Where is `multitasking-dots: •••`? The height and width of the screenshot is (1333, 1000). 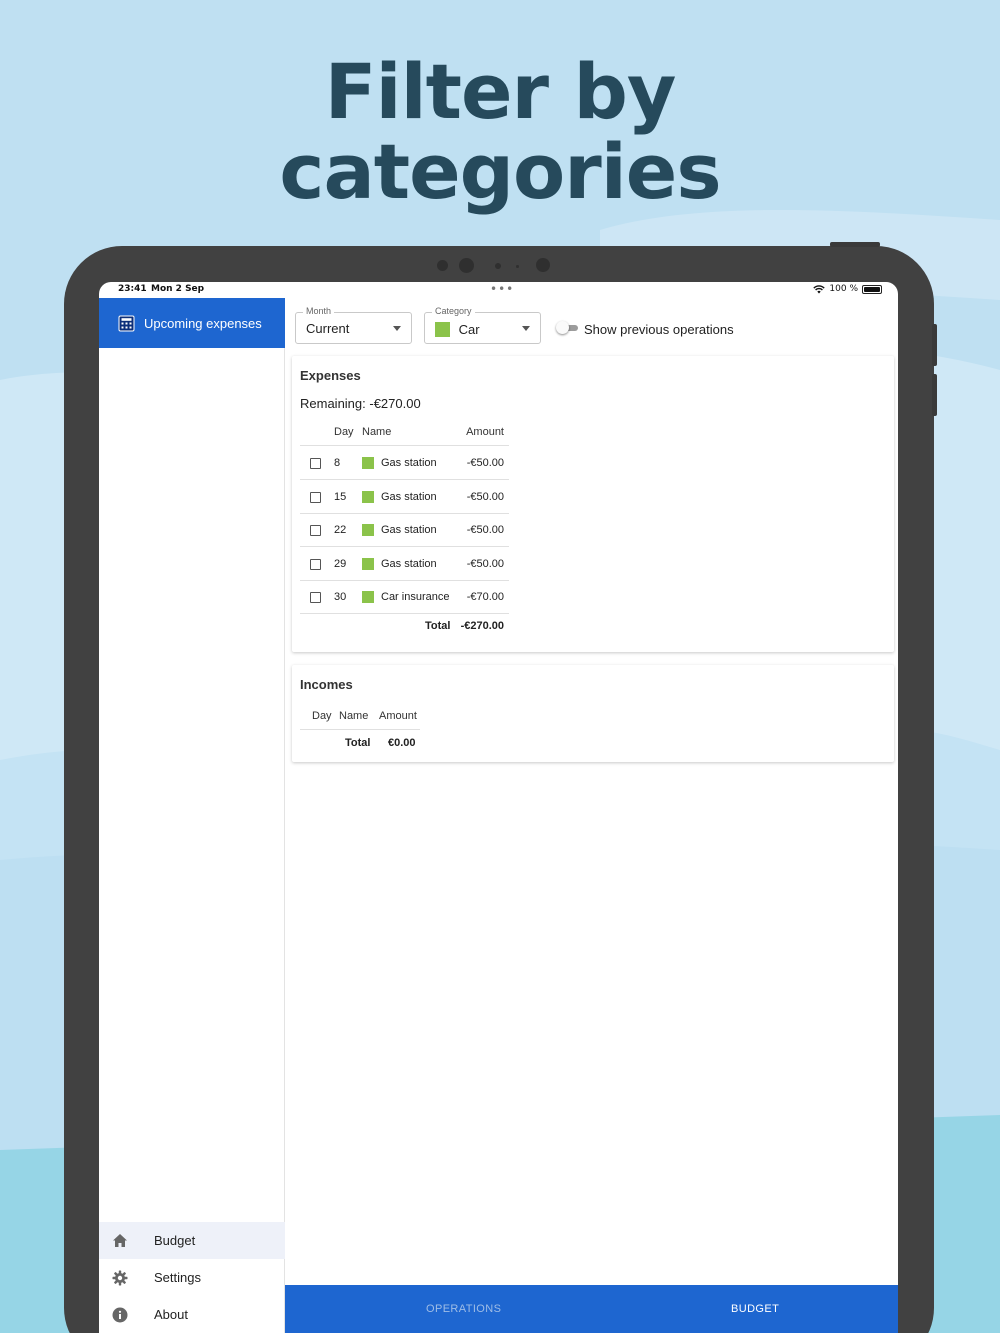 multitasking-dots: ••• is located at coordinates (502, 289).